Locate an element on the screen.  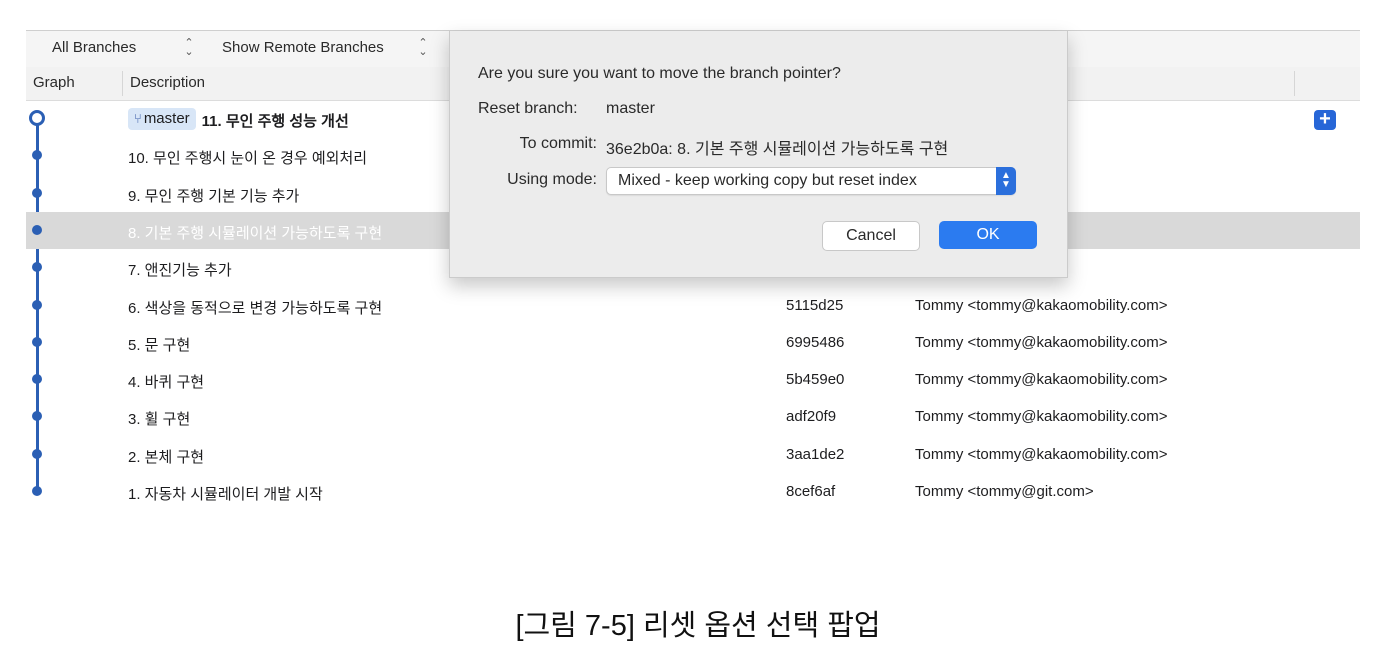
to-commit-label: To commit: is located at coordinates (558, 143).